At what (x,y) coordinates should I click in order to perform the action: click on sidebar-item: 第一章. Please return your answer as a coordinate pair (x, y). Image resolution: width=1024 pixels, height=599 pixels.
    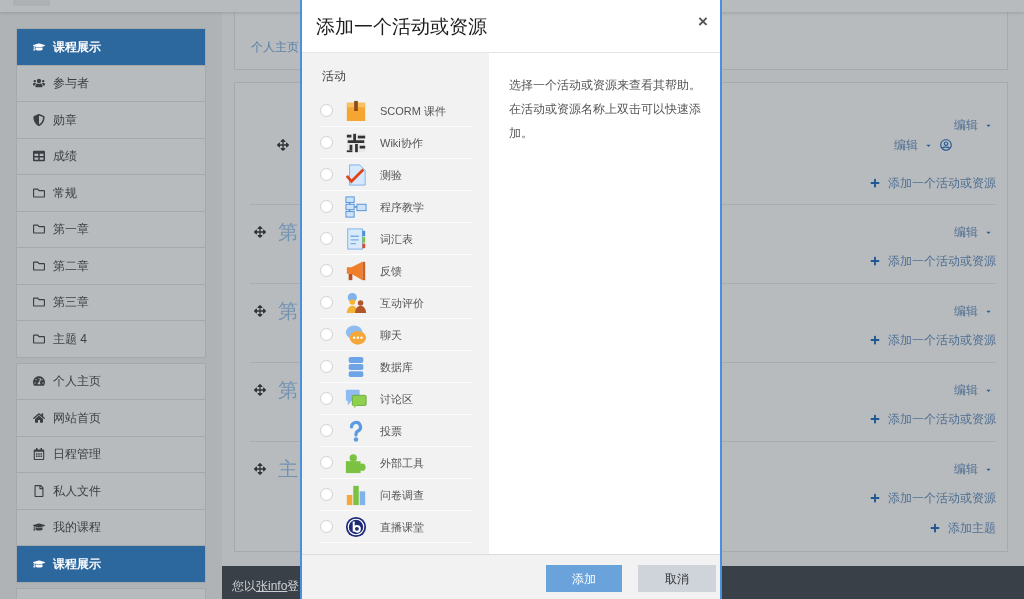
    Looking at the image, I should click on (111, 229).